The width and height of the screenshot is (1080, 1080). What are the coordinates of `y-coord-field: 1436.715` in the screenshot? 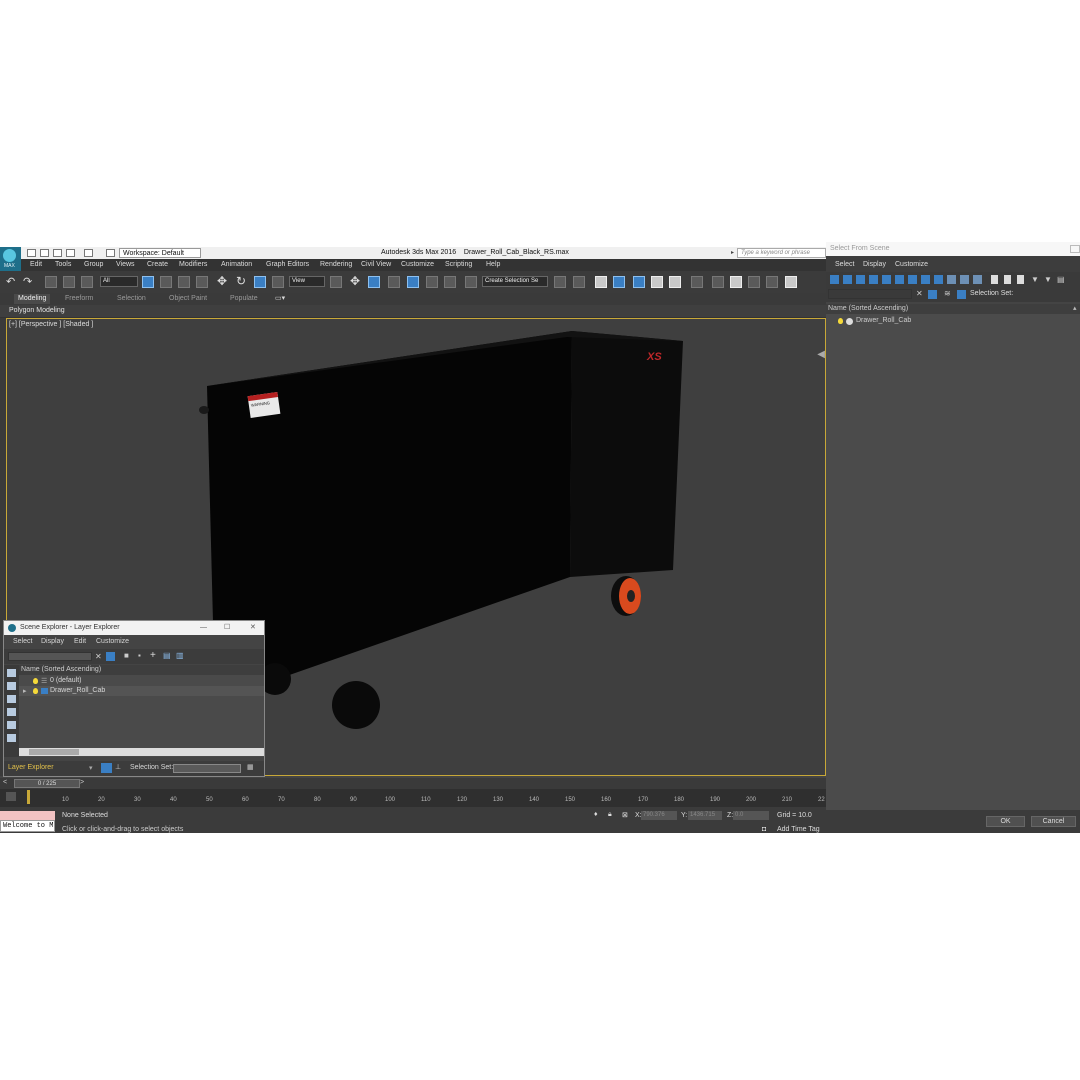 It's located at (705, 815).